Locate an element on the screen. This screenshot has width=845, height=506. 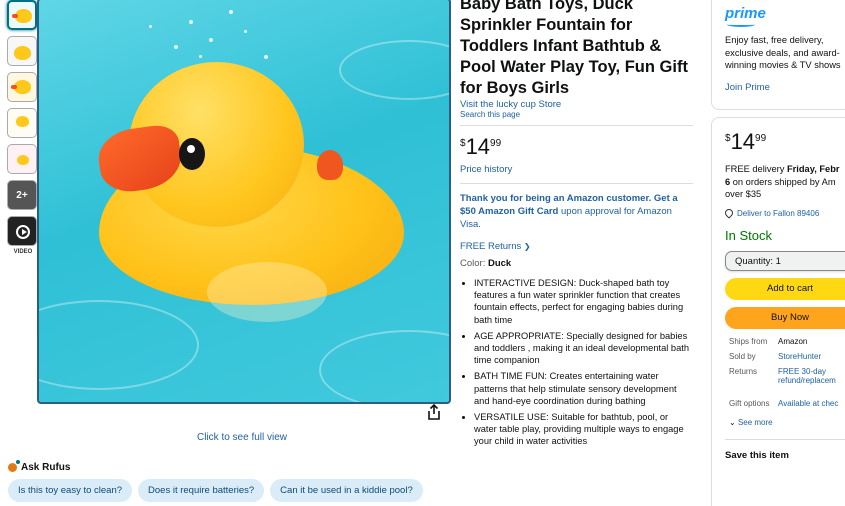
prime-line: exclusive deals, and award- is located at coordinates (782, 52).